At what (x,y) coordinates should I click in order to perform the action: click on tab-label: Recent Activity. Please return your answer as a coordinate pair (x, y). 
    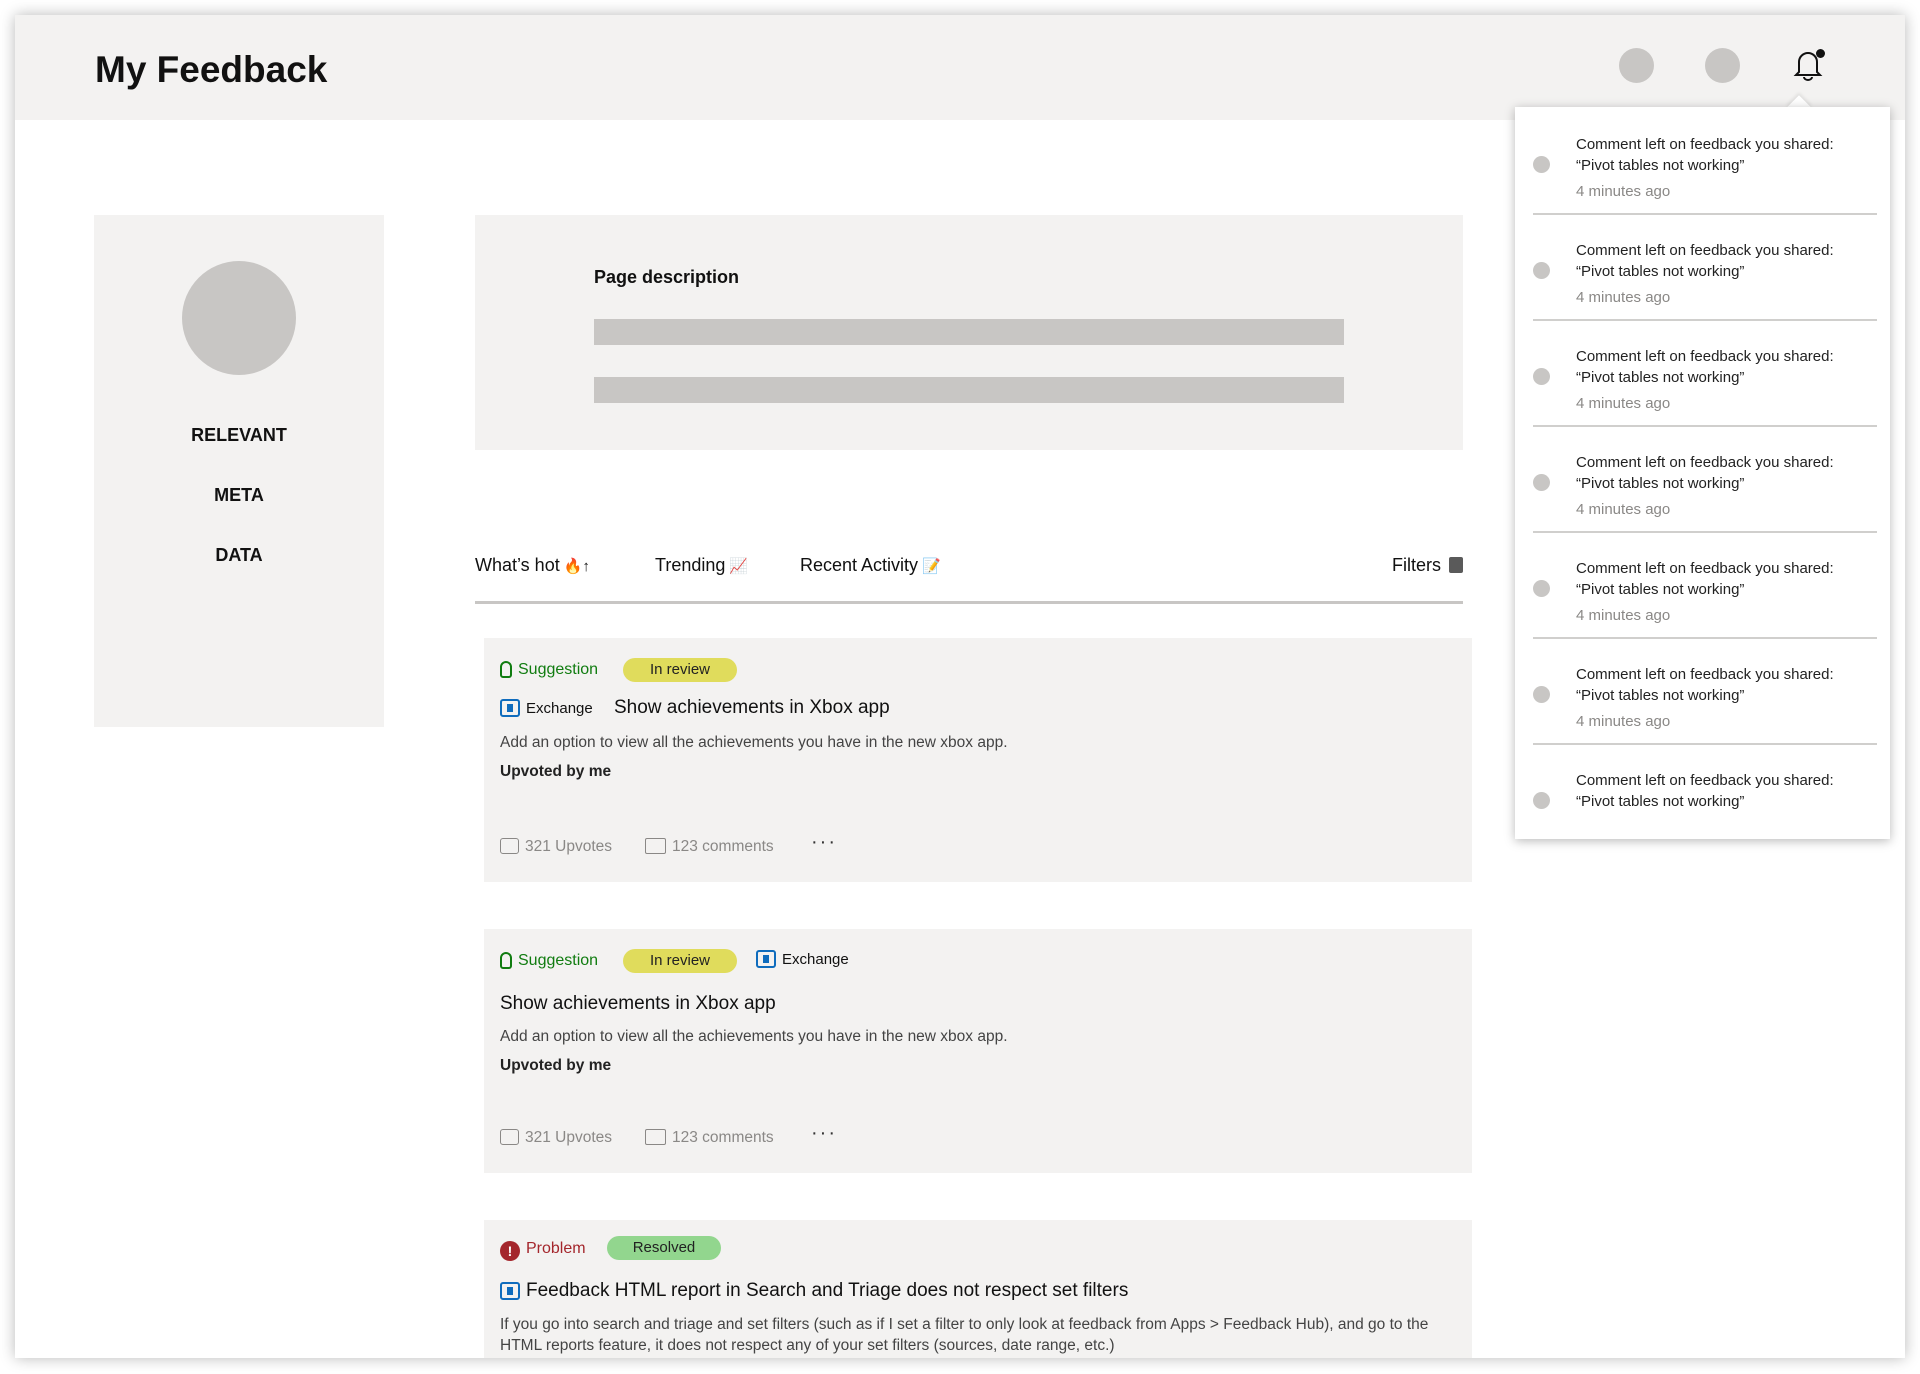
    Looking at the image, I should click on (859, 565).